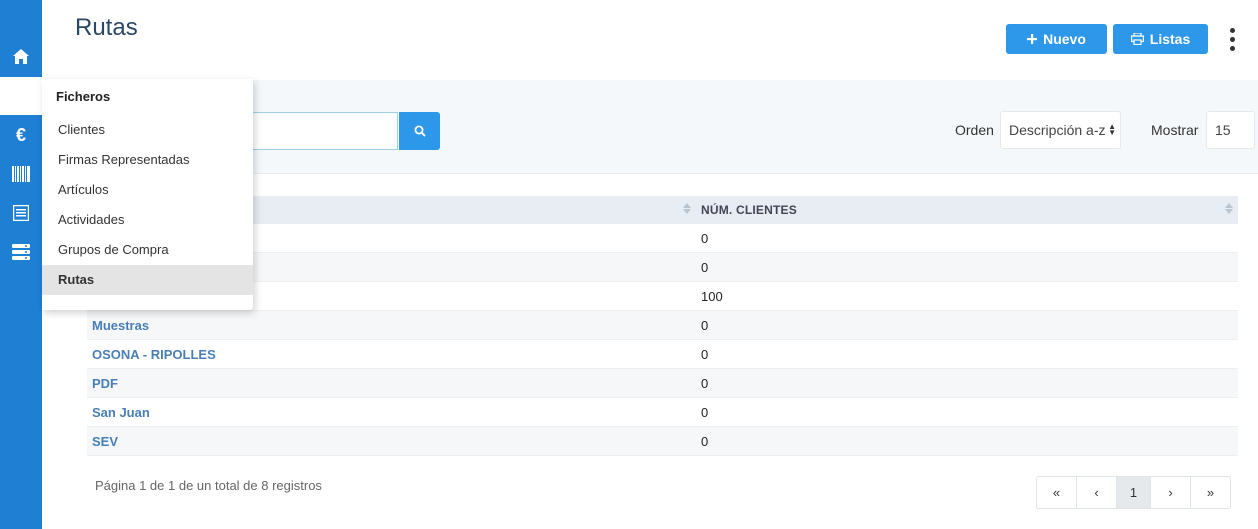 The height and width of the screenshot is (529, 1258). I want to click on nav-documents, so click(21, 213).